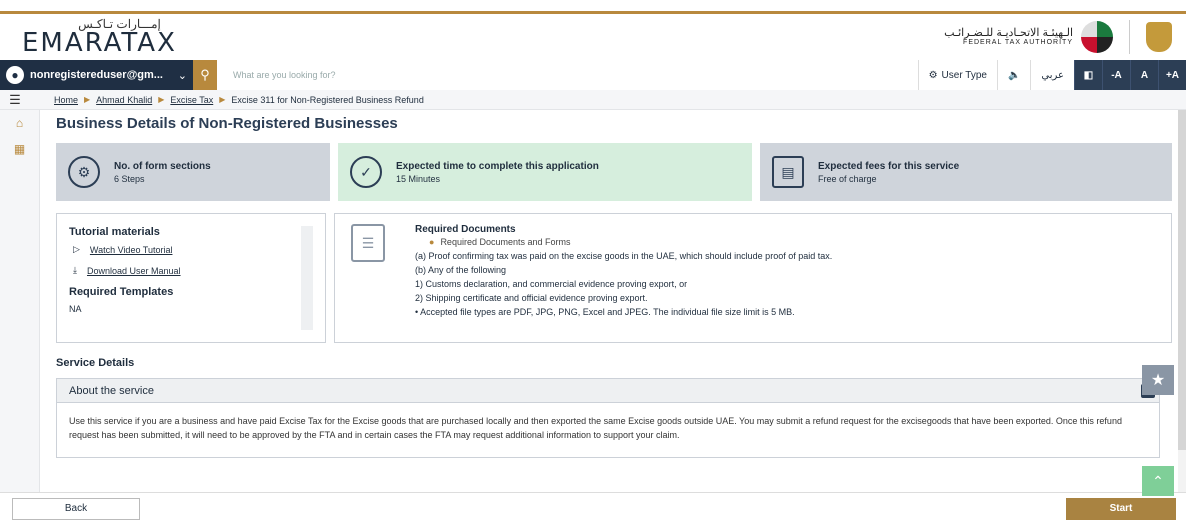  I want to click on user-avatar-icon: ●, so click(15, 75).